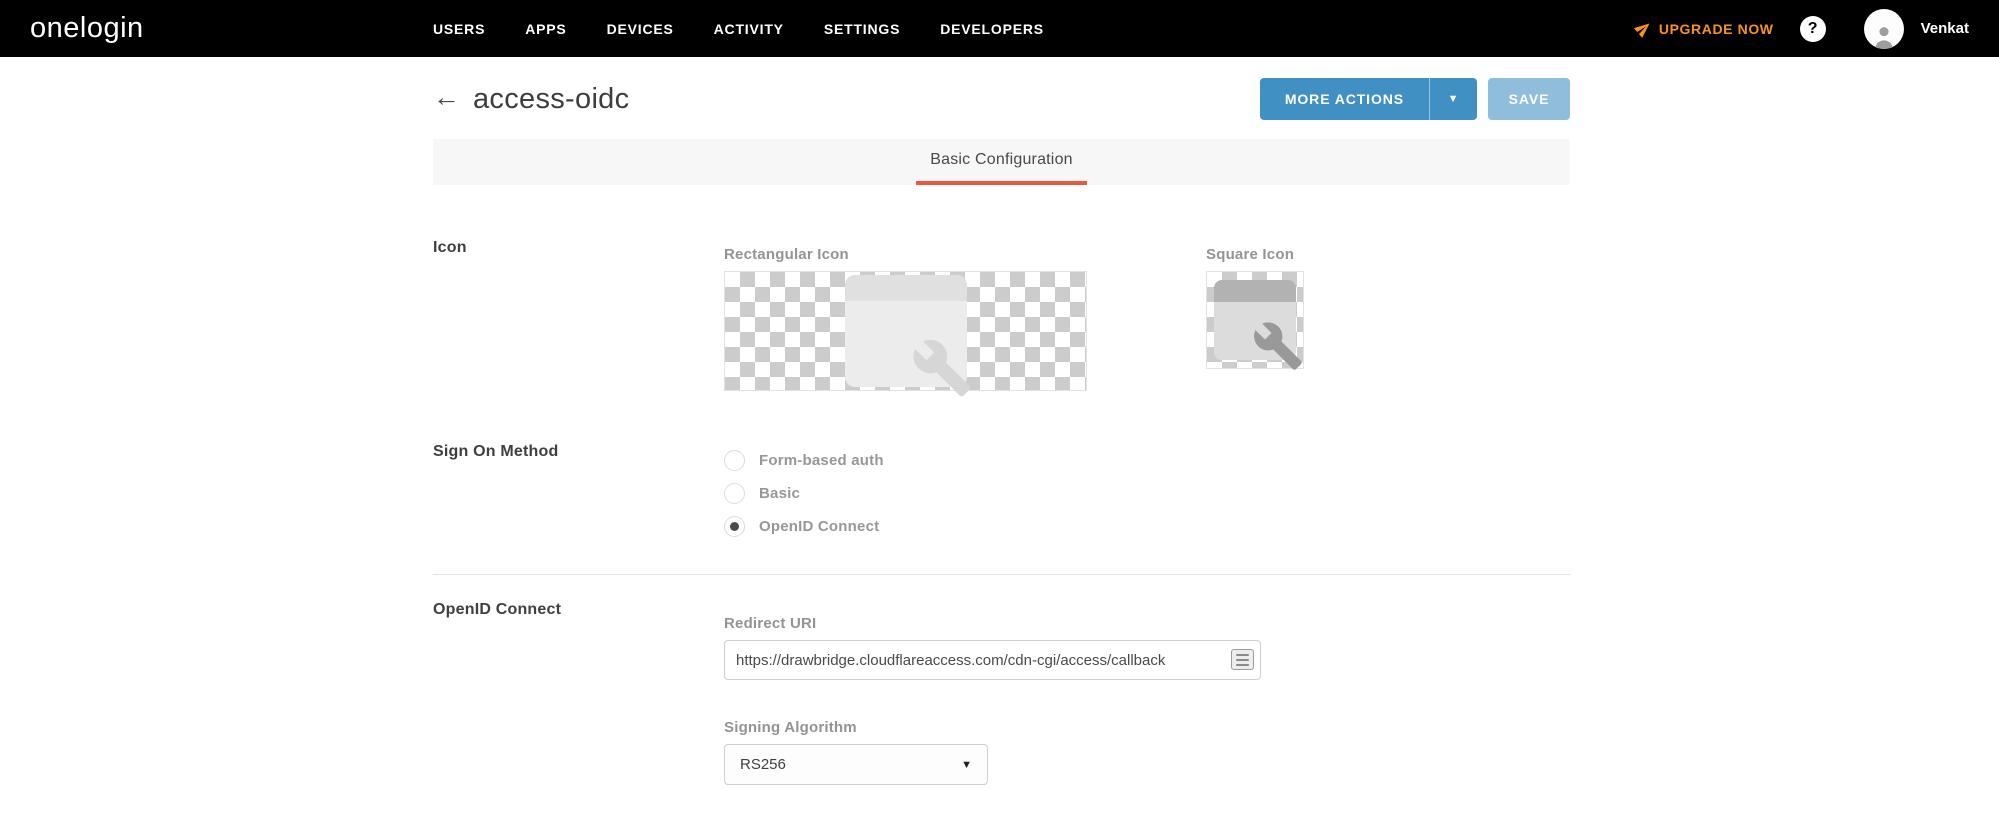 This screenshot has width=1999, height=818. What do you see at coordinates (786, 254) in the screenshot?
I see `rectangular-icon-label: Rectangular Icon` at bounding box center [786, 254].